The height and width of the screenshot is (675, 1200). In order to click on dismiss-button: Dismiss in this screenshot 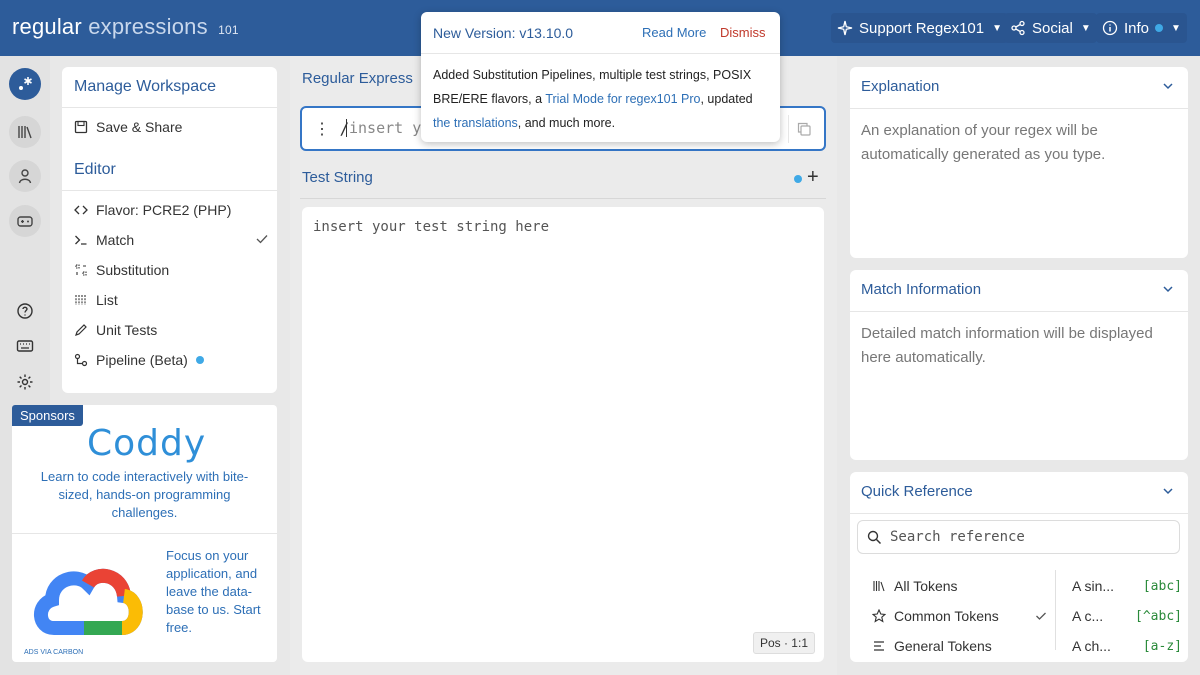, I will do `click(743, 32)`.